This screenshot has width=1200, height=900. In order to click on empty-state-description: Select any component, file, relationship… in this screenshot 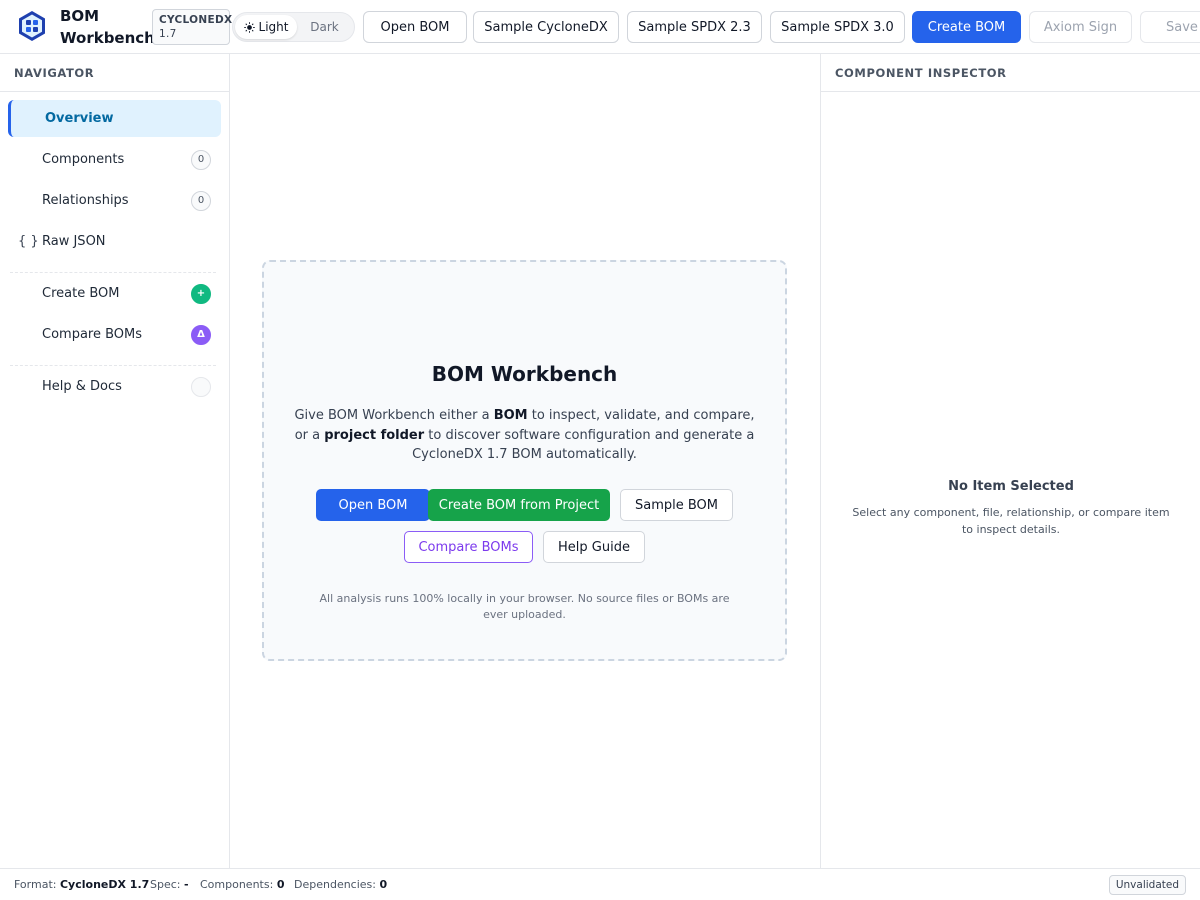, I will do `click(1011, 521)`.